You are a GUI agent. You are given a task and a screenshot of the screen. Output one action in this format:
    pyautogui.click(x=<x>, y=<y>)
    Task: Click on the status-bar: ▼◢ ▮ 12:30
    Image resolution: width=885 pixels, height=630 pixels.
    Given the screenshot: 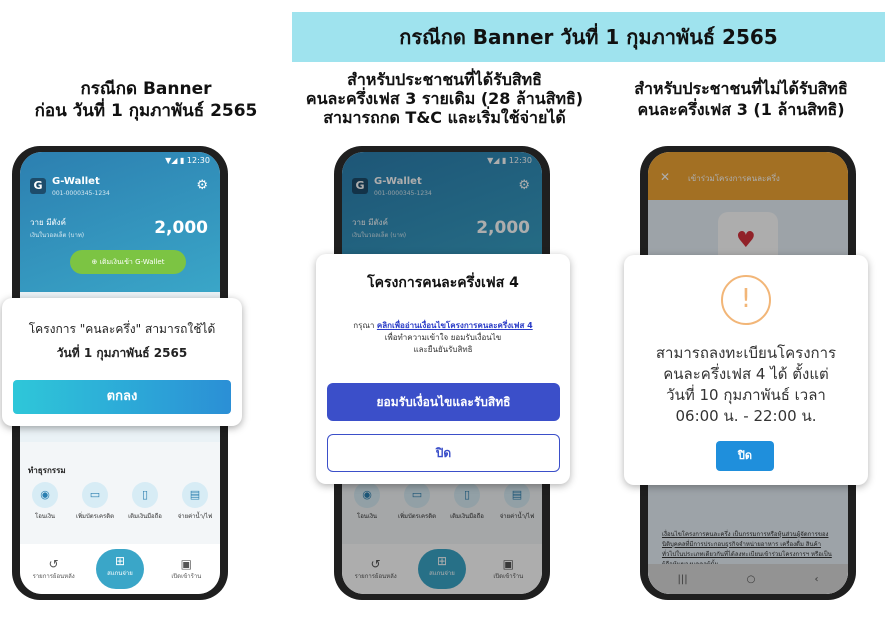 What is the action you would take?
    pyautogui.click(x=187, y=160)
    